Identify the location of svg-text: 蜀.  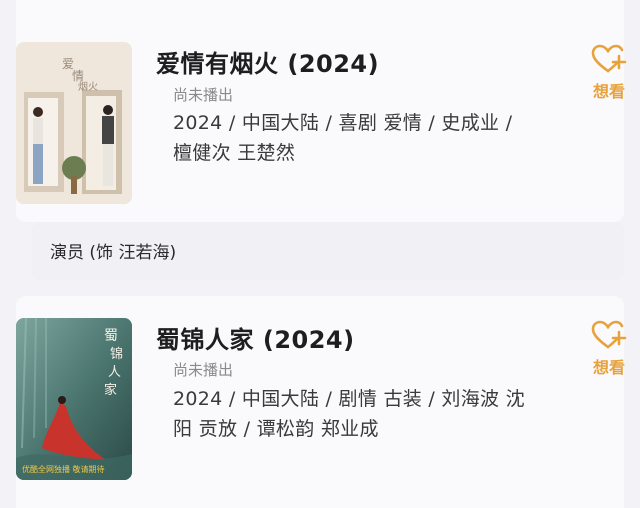
(111, 336).